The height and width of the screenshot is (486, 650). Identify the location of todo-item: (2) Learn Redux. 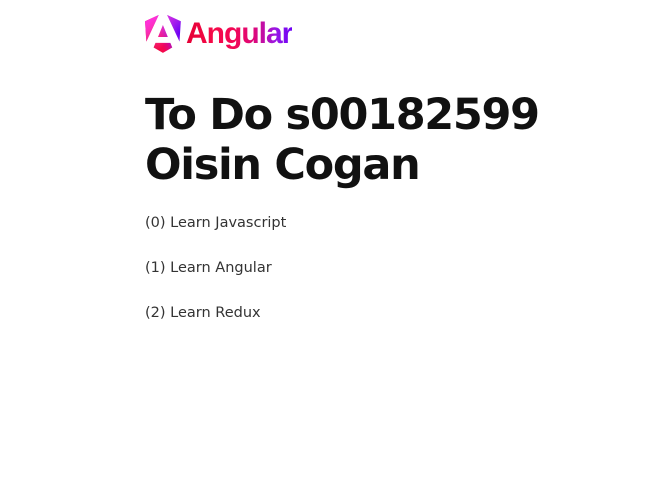
(390, 313).